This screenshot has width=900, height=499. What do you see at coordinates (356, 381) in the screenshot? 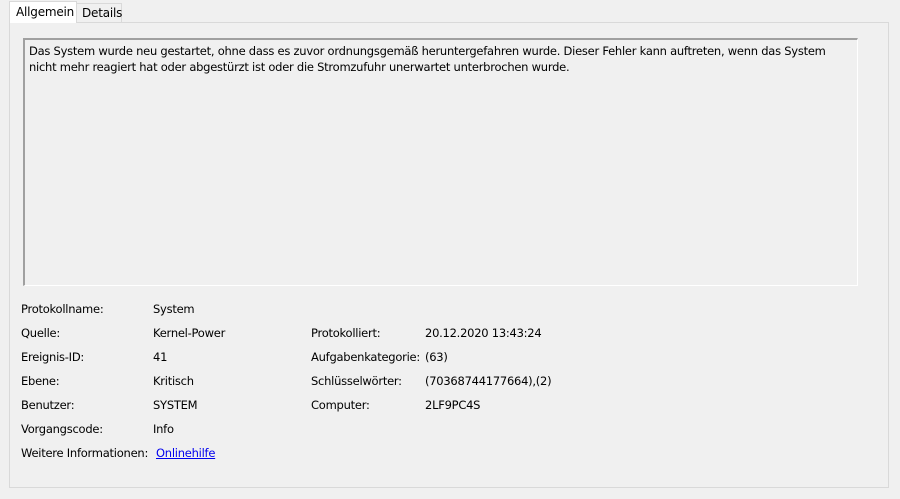
I see `keywords-label: Schlüsselwörter:` at bounding box center [356, 381].